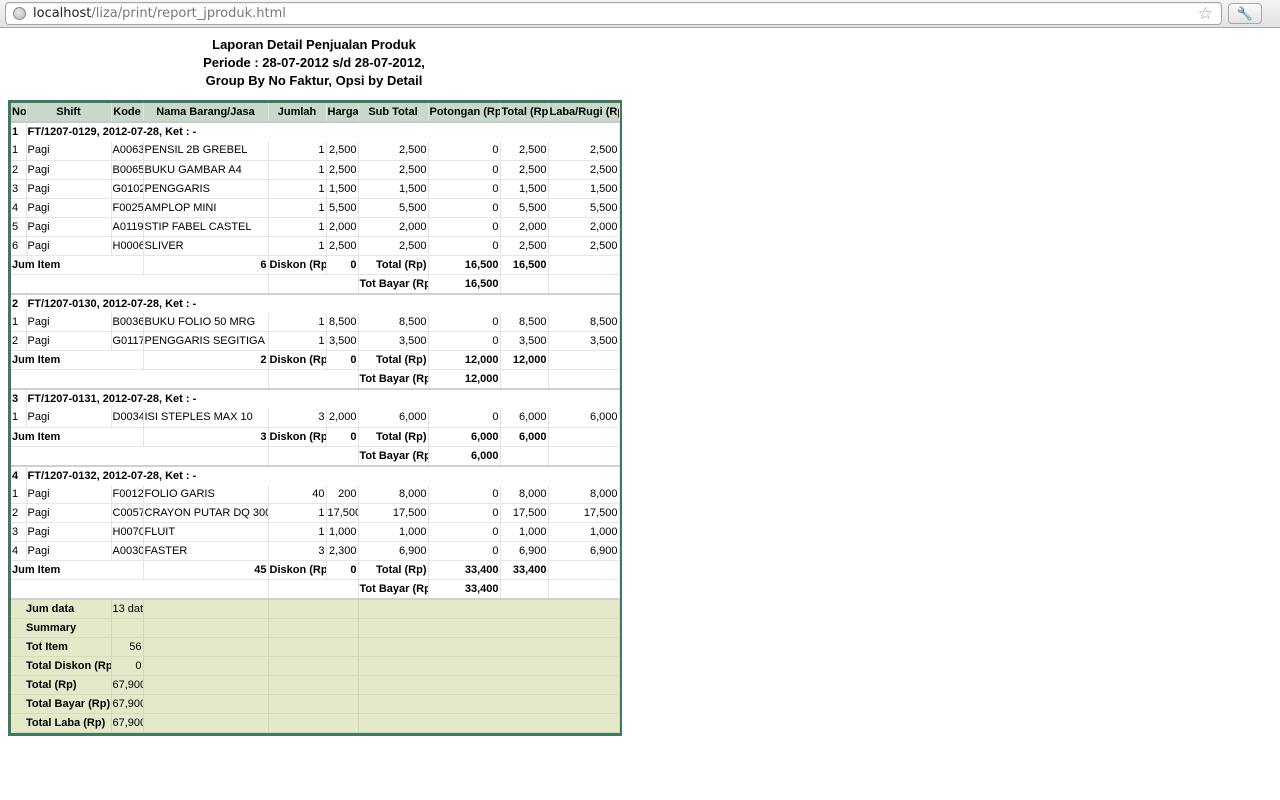 The height and width of the screenshot is (800, 1280). I want to click on item-harga: 2,000, so click(342, 418).